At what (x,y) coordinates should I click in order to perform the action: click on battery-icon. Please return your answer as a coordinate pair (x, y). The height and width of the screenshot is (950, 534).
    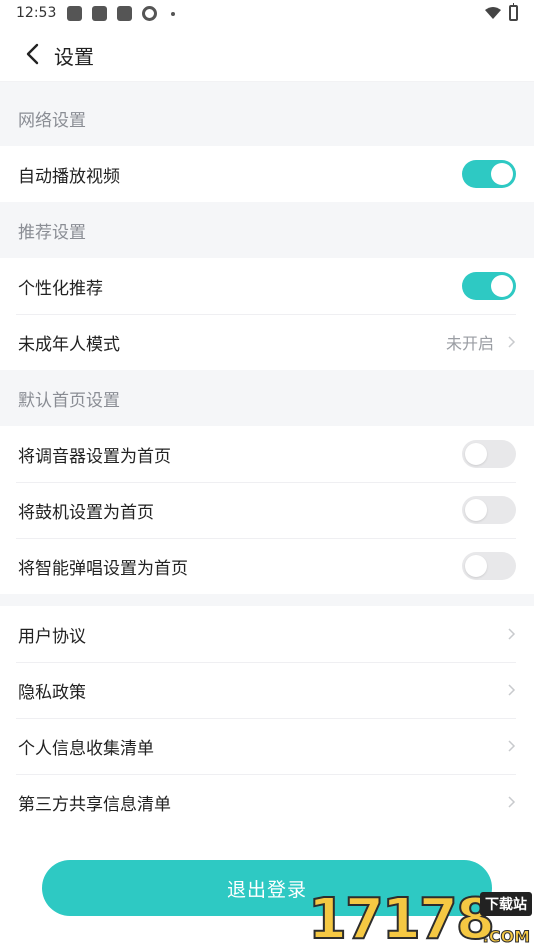
    Looking at the image, I should click on (513, 12).